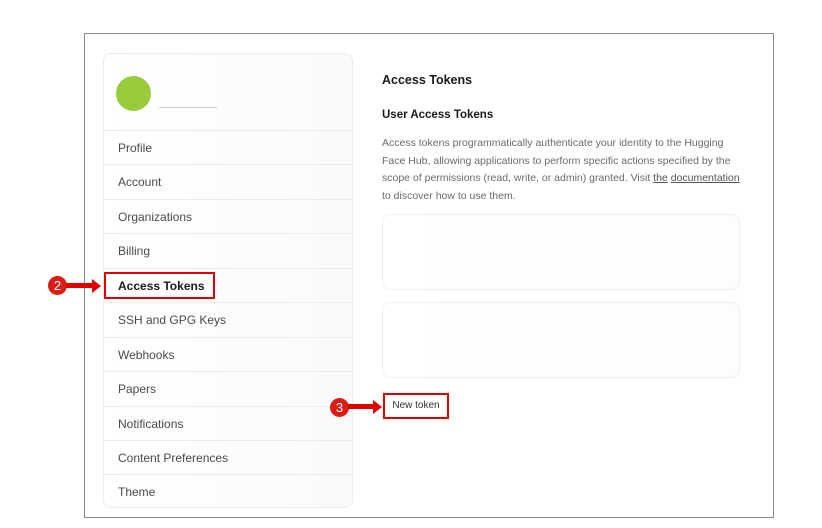 This screenshot has width=822, height=528. Describe the element at coordinates (228, 423) in the screenshot. I see `sidebar-item-notifications: Notifications` at that location.